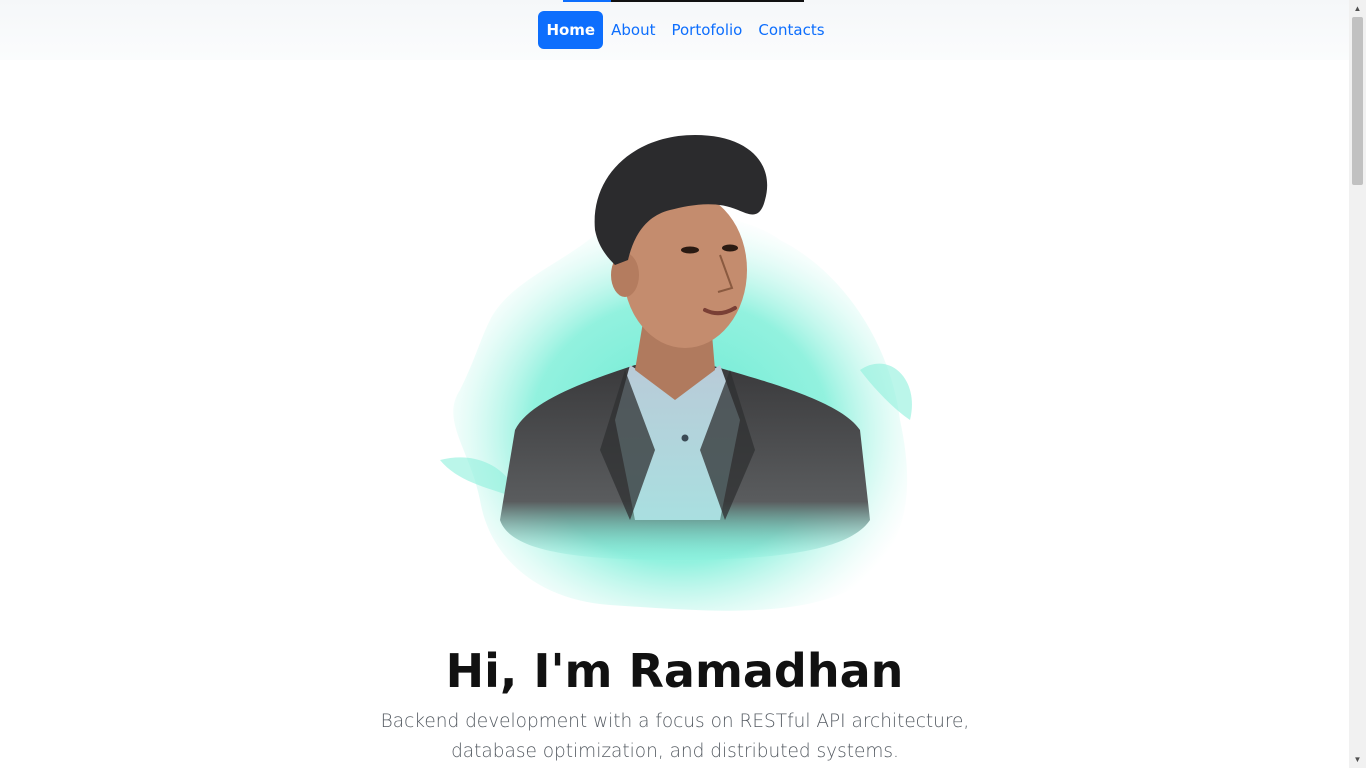 Image resolution: width=1366 pixels, height=768 pixels. I want to click on scroll-progress-fill, so click(587, 1).